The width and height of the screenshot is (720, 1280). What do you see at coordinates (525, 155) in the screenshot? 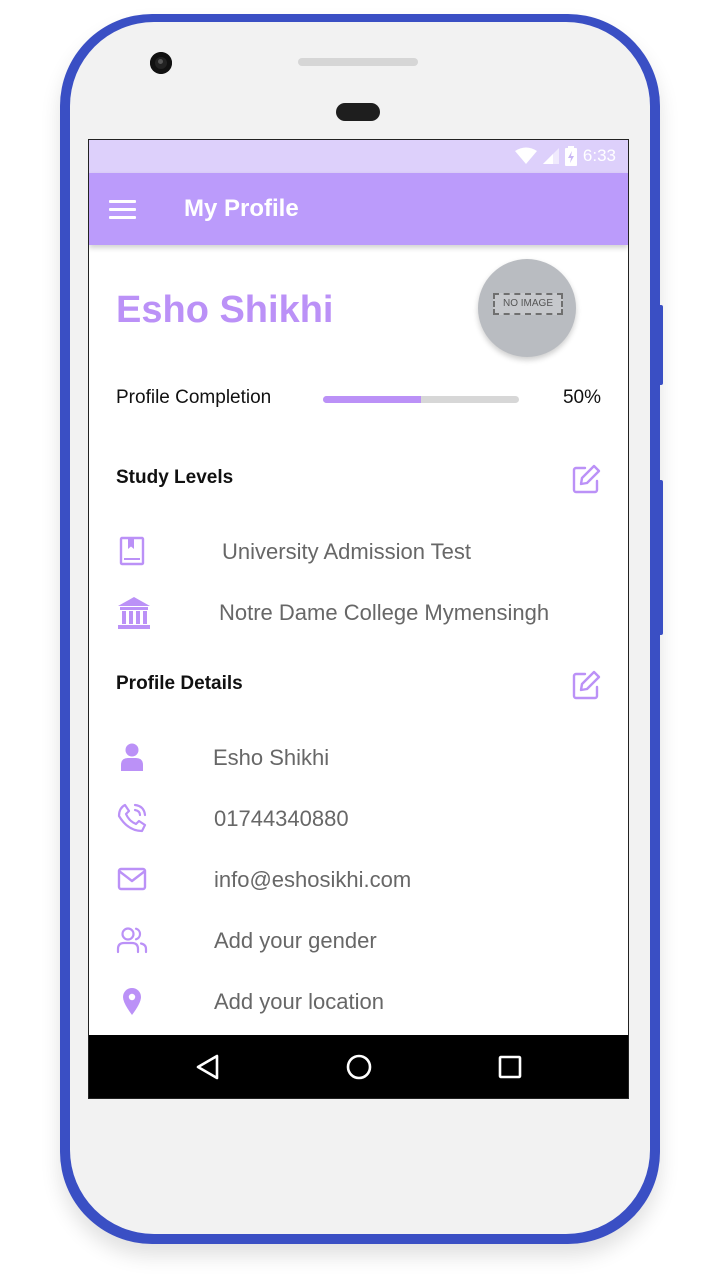
I see `wifi-icon` at bounding box center [525, 155].